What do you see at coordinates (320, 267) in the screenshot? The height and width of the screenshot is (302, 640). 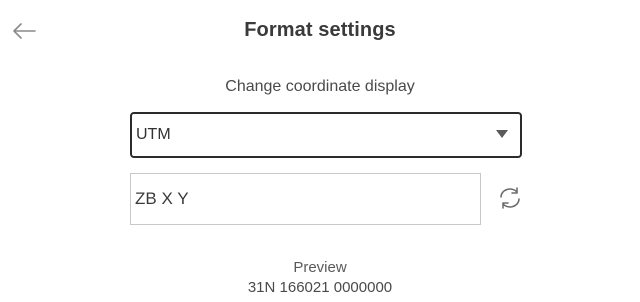 I see `preview-label: Preview` at bounding box center [320, 267].